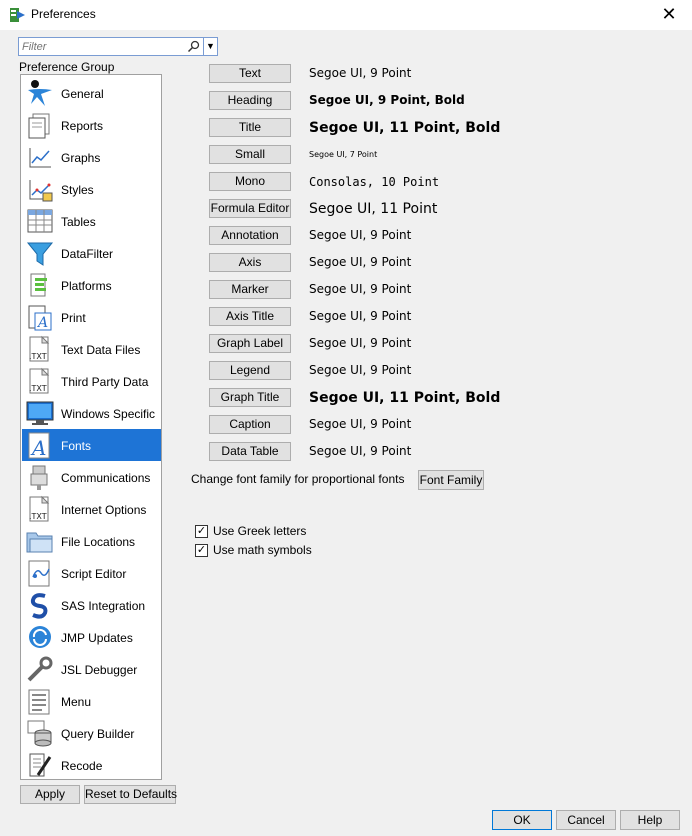  Describe the element at coordinates (193, 46) in the screenshot. I see `search-icon` at that location.